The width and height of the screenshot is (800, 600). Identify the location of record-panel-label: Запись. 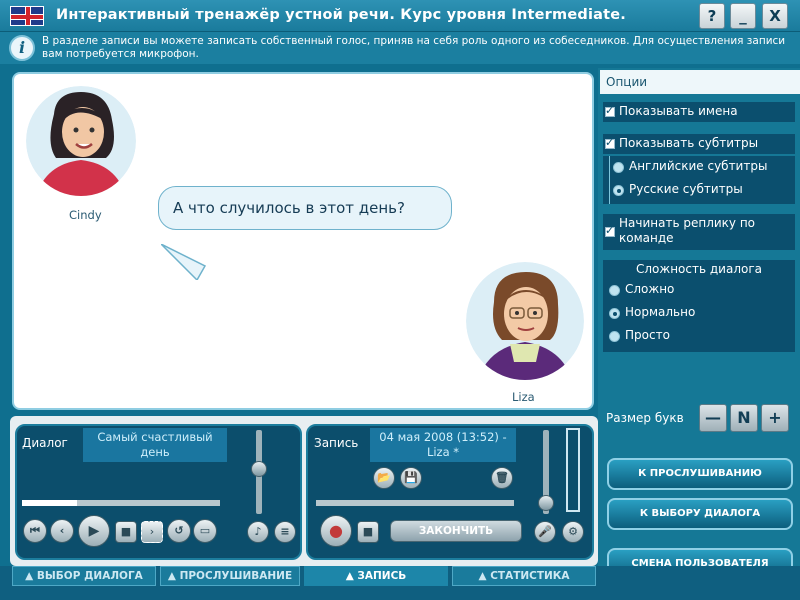
(336, 443).